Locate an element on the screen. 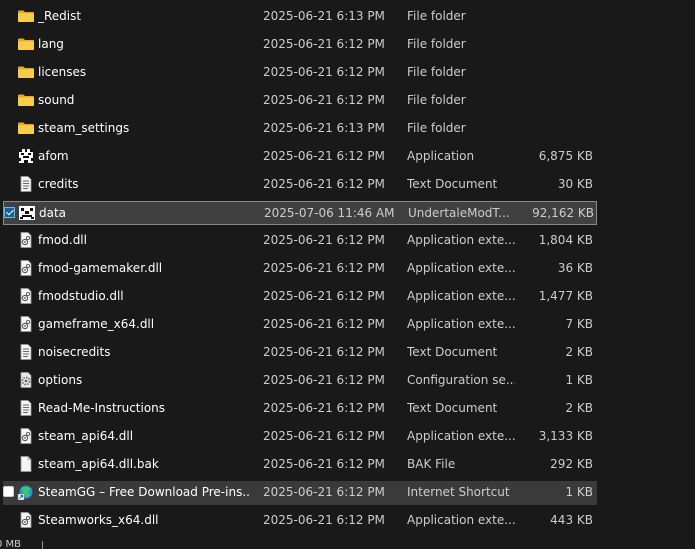 This screenshot has height=549, width=695. file-size: 3,133 KB is located at coordinates (565, 436).